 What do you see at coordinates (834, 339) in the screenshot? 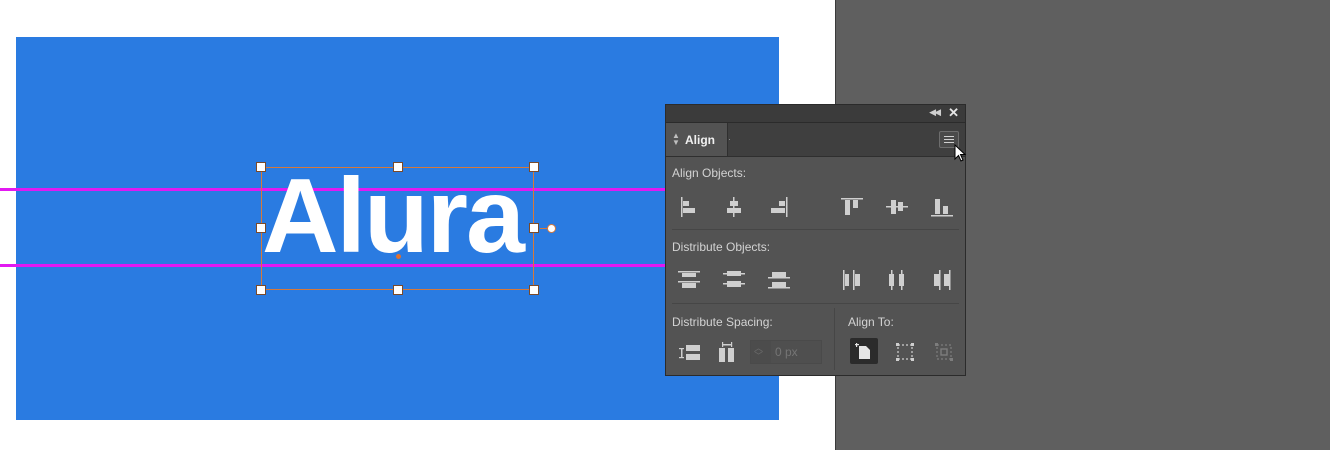
I see `vertical-separator` at bounding box center [834, 339].